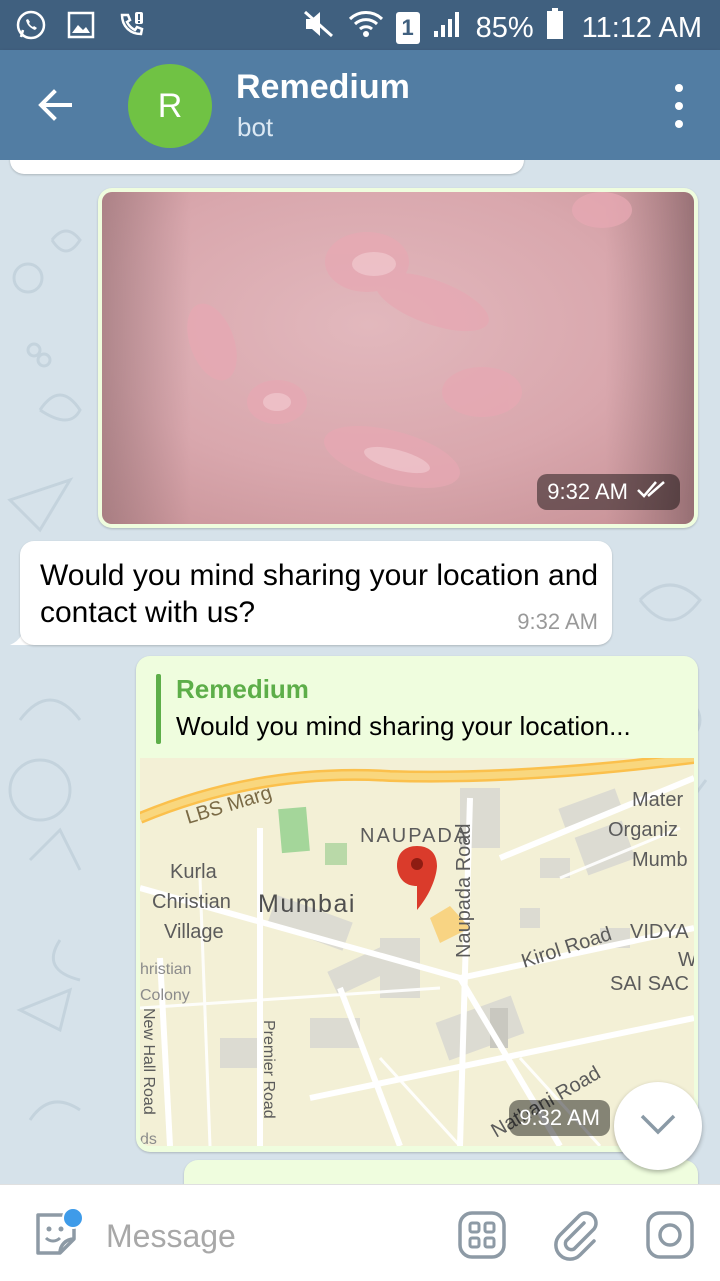  What do you see at coordinates (657, 800) in the screenshot?
I see `map-label-mater: Mater` at bounding box center [657, 800].